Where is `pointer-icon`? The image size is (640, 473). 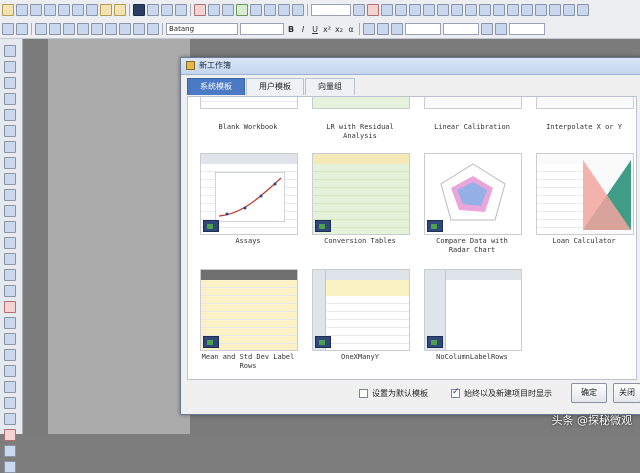 pointer-icon is located at coordinates (8, 29).